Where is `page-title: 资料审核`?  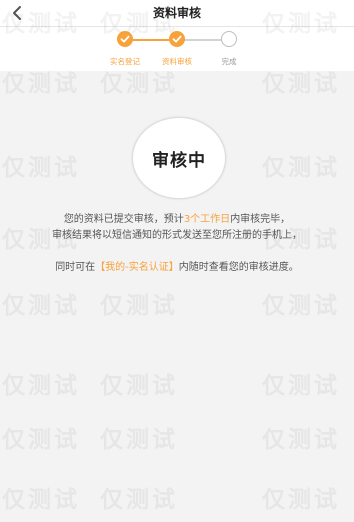 page-title: 资料审核 is located at coordinates (176, 13).